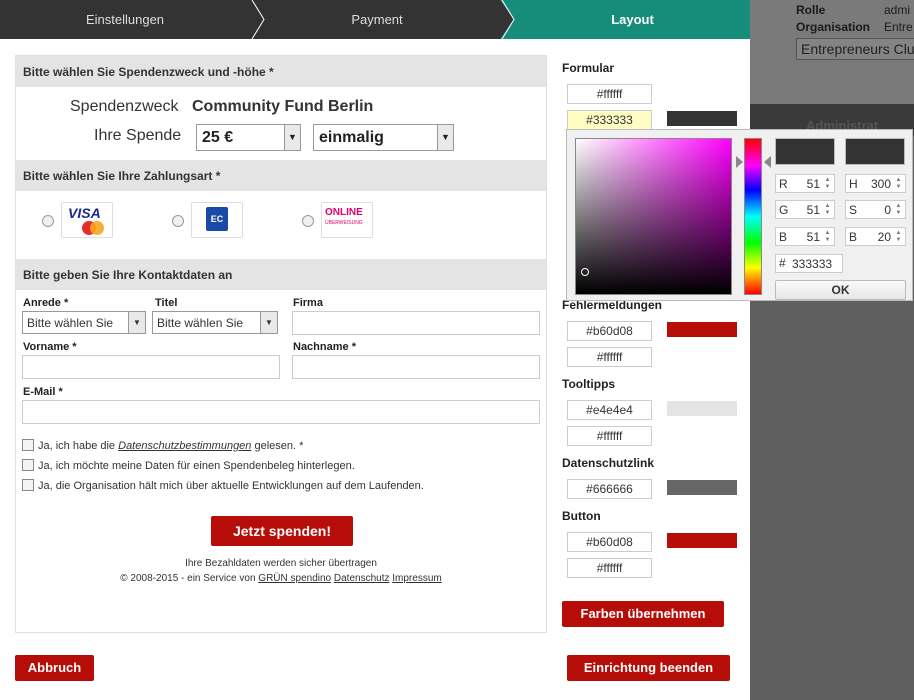  What do you see at coordinates (805, 209) in the screenshot?
I see `green-field: G 51 ▲ ▼` at bounding box center [805, 209].